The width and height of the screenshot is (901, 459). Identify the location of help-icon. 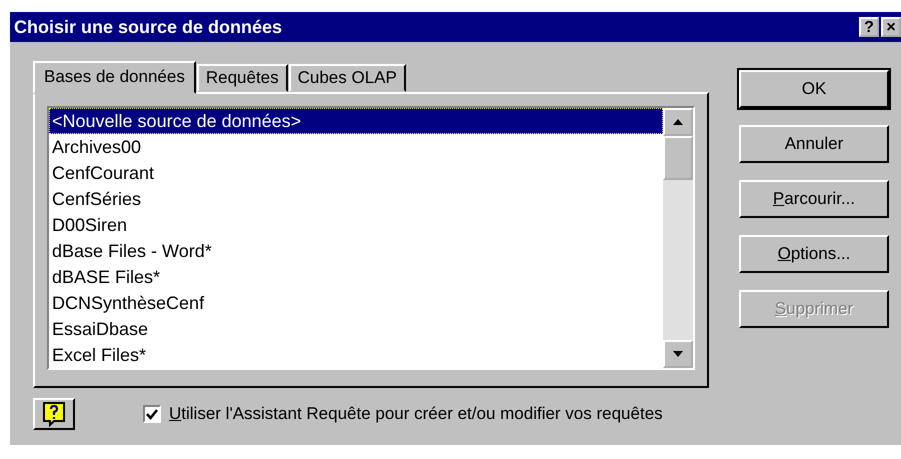
(54, 414).